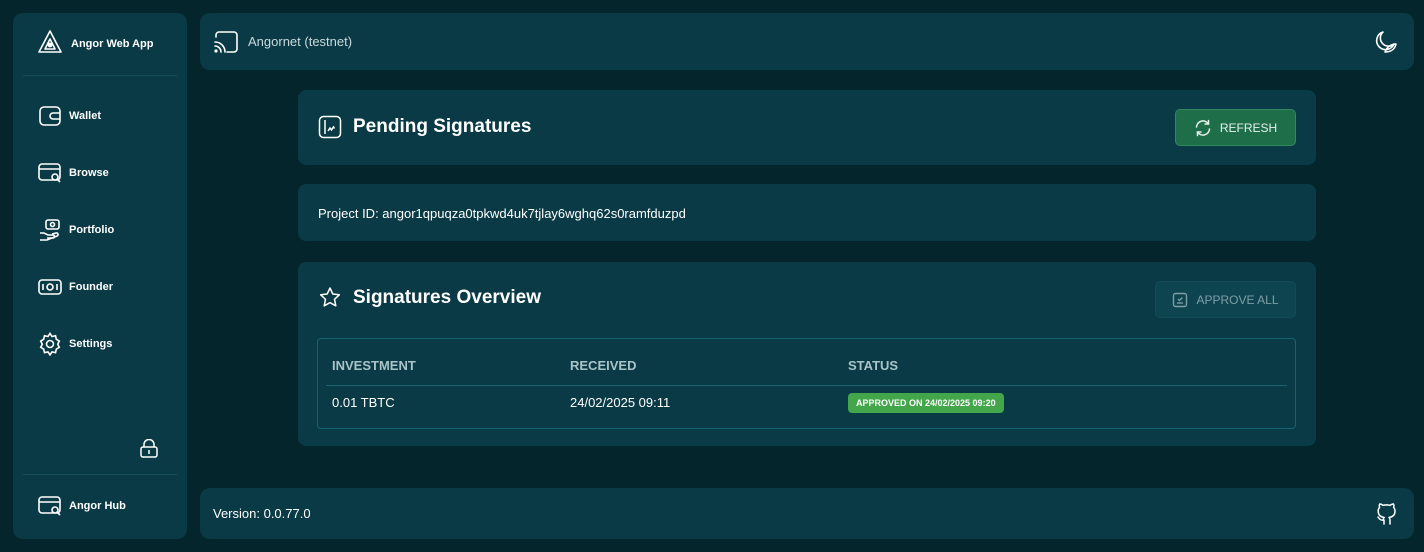 Image resolution: width=1424 pixels, height=552 pixels. What do you see at coordinates (92, 230) in the screenshot?
I see `sidebar-item-label: Portfolio` at bounding box center [92, 230].